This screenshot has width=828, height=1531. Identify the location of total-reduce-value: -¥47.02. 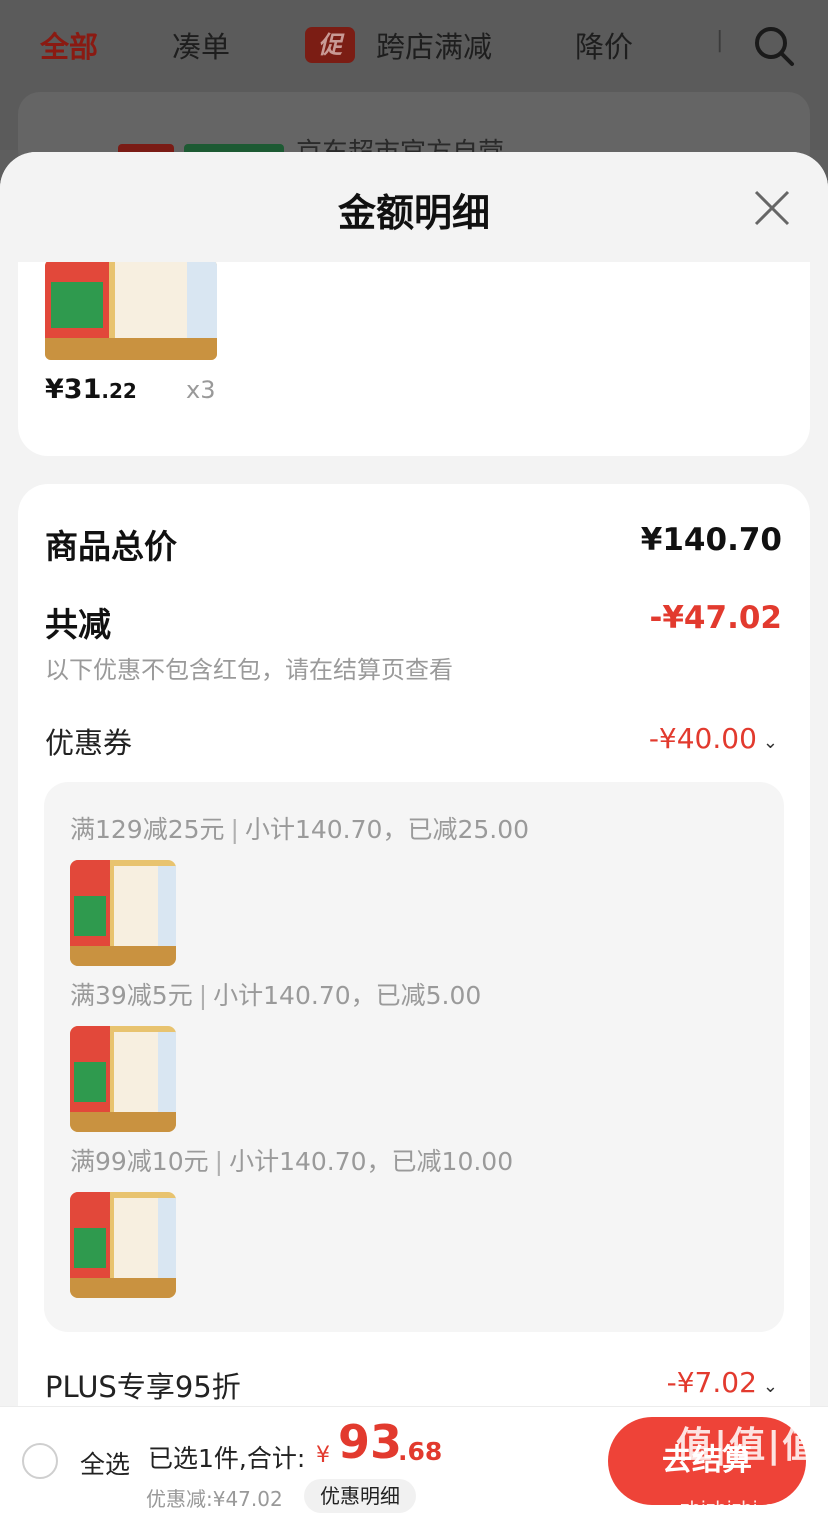
(716, 618).